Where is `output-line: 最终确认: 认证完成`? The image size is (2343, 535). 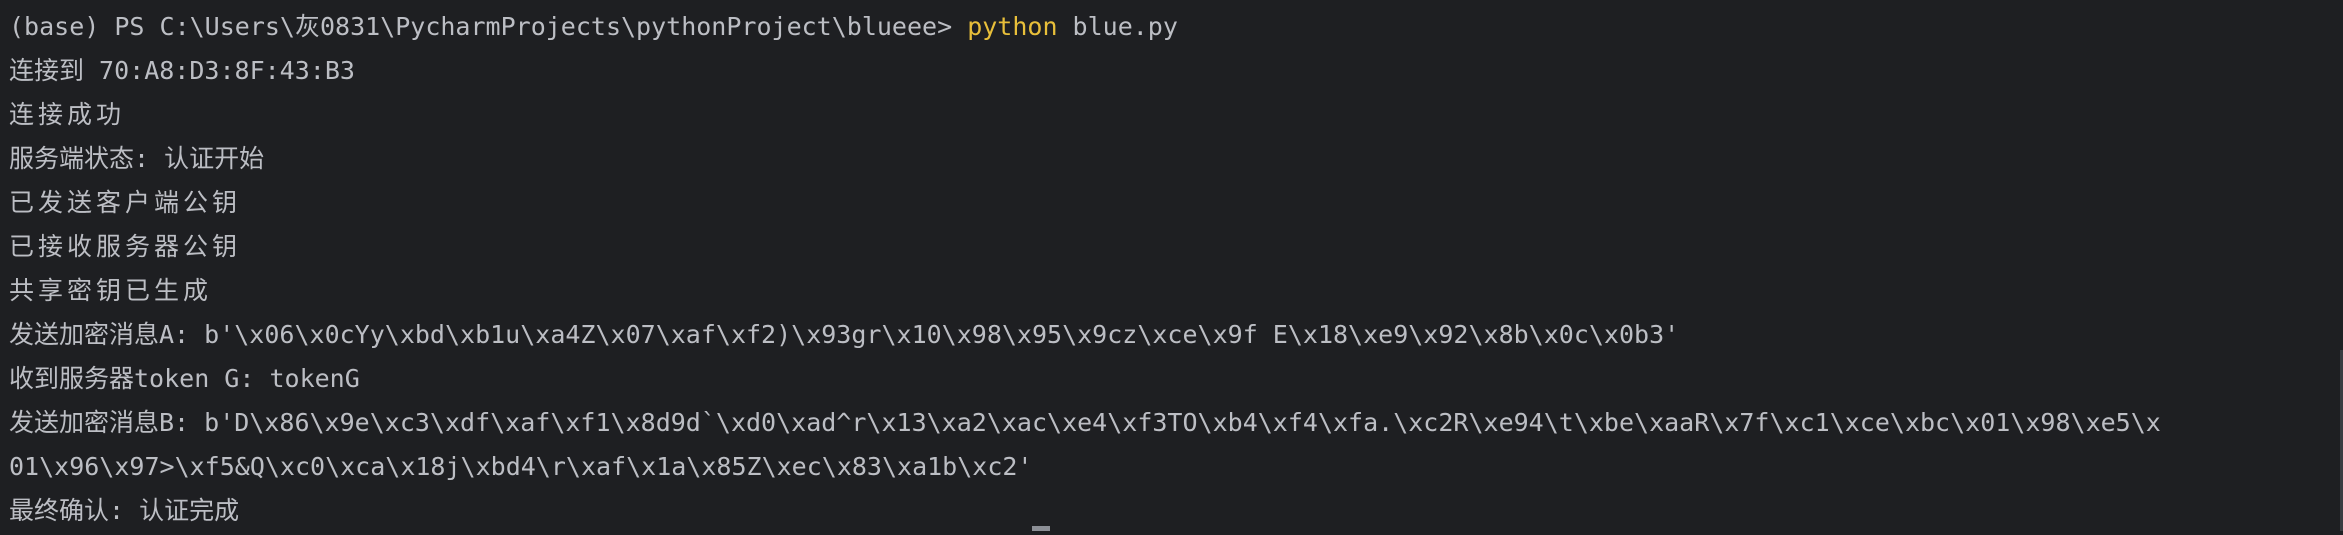
output-line: 最终确认: 认证完成 is located at coordinates (124, 510).